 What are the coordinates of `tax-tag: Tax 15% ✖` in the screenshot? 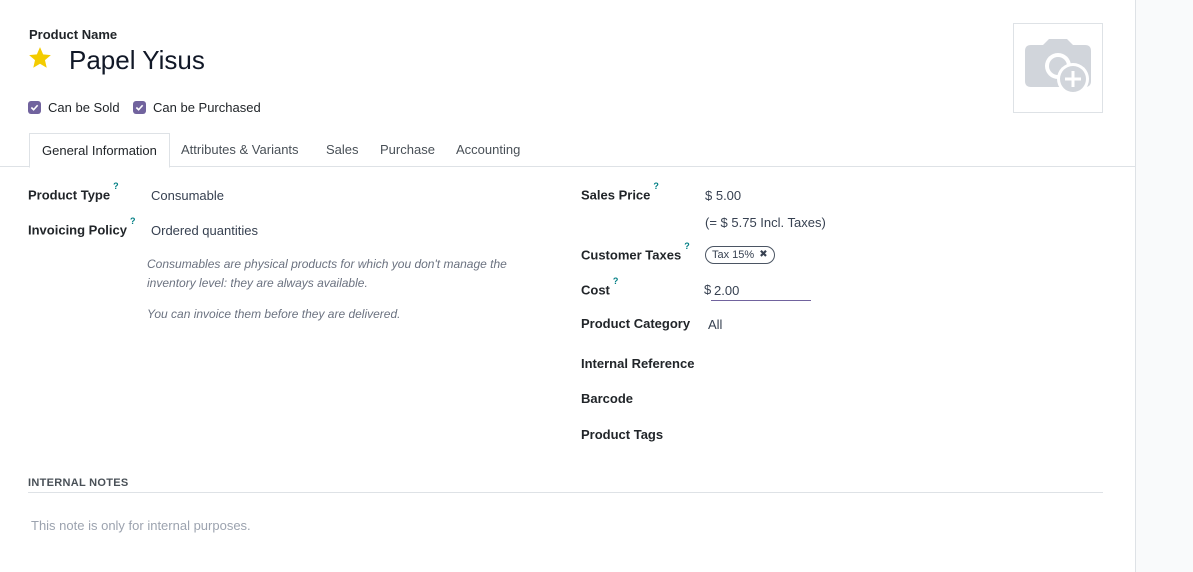 It's located at (740, 255).